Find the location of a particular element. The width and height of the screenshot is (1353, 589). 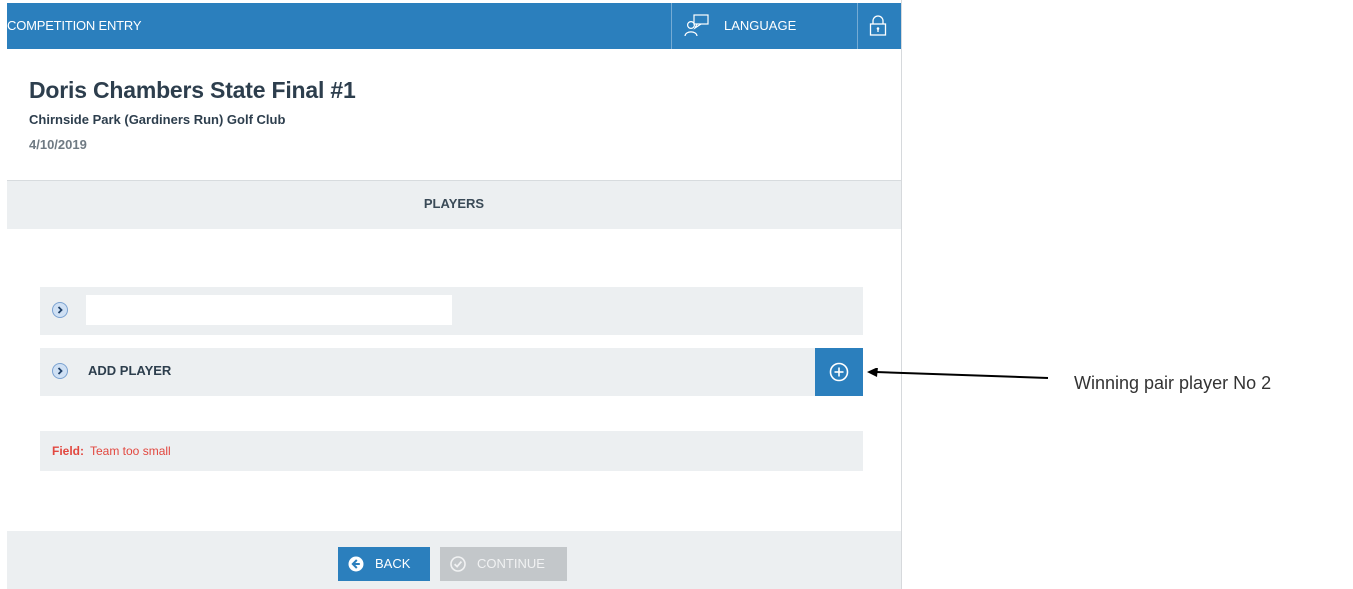

lock-button is located at coordinates (879, 26).